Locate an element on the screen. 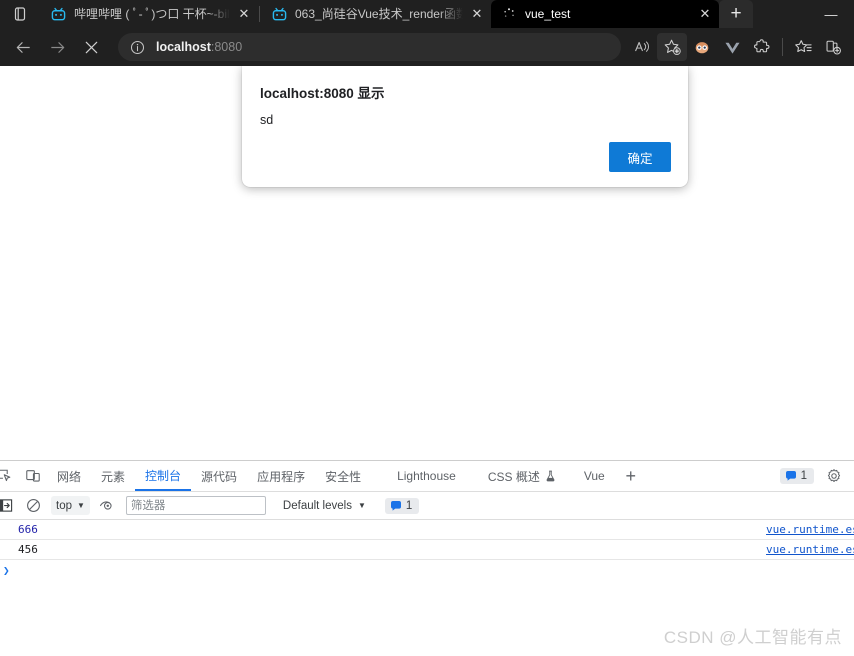 The image size is (854, 656). watermark: CSDN @人工智能有点 is located at coordinates (752, 637).